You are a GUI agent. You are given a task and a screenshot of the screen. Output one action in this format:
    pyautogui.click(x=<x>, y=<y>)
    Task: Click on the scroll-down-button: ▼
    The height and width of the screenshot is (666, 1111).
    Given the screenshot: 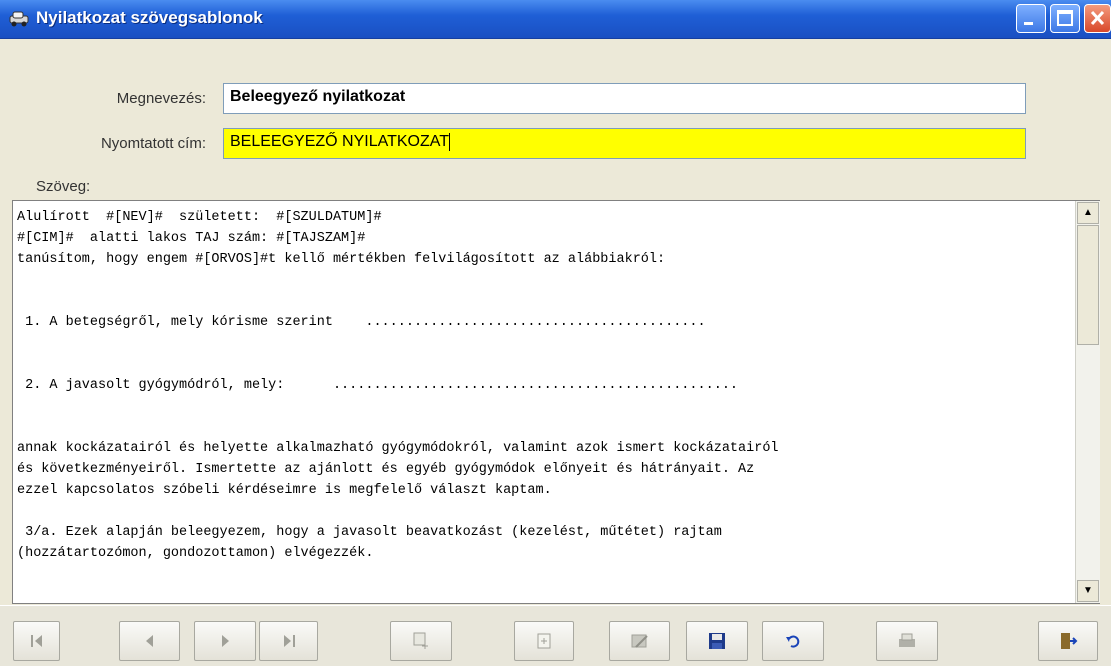 What is the action you would take?
    pyautogui.click(x=1088, y=591)
    